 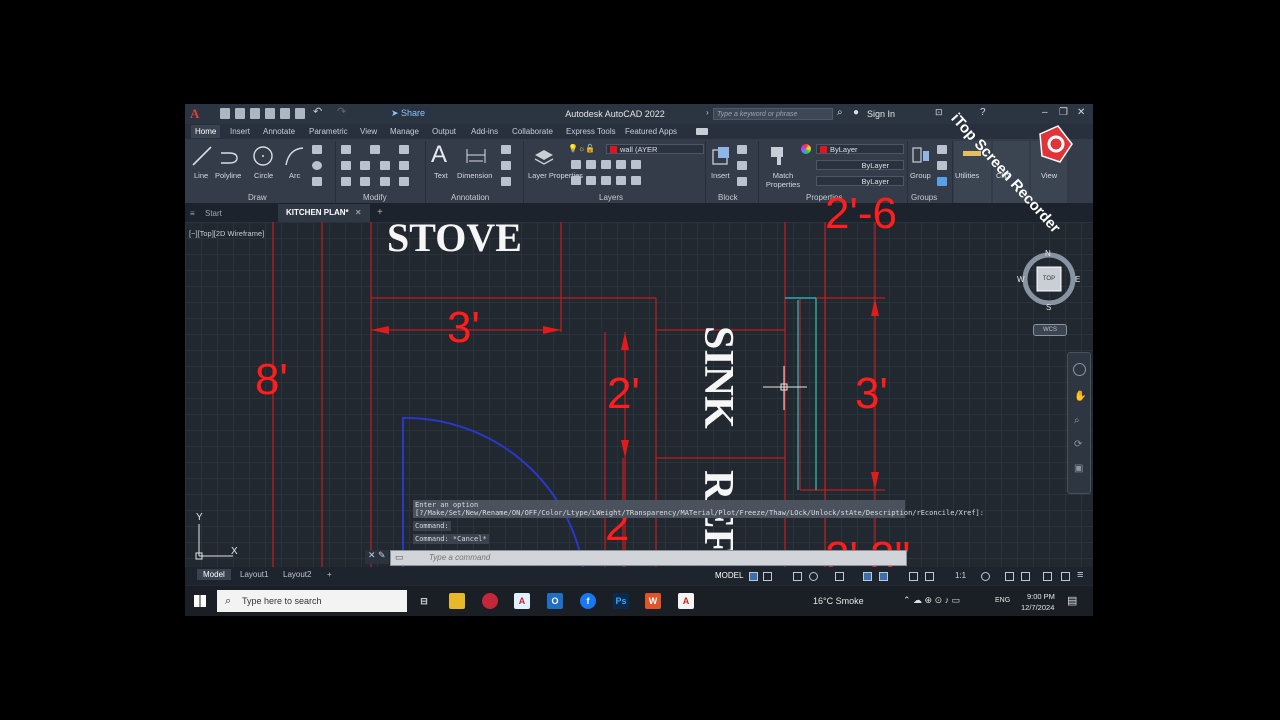 What do you see at coordinates (194, 114) in the screenshot?
I see `autocad-logo-icon: A` at bounding box center [194, 114].